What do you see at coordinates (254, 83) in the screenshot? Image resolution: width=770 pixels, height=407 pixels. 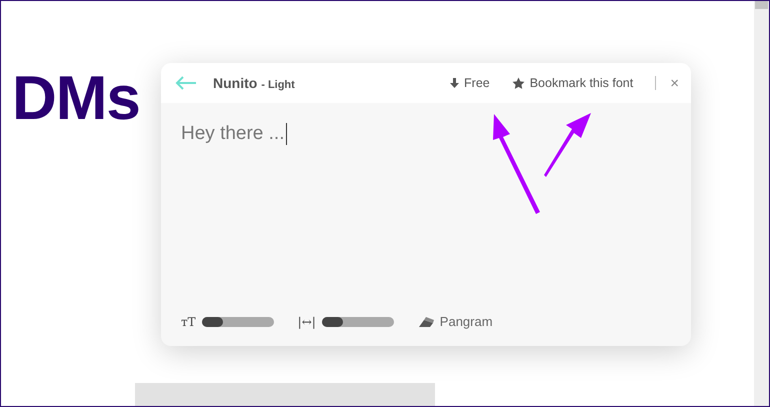 I see `font-name: Nunito - Light` at bounding box center [254, 83].